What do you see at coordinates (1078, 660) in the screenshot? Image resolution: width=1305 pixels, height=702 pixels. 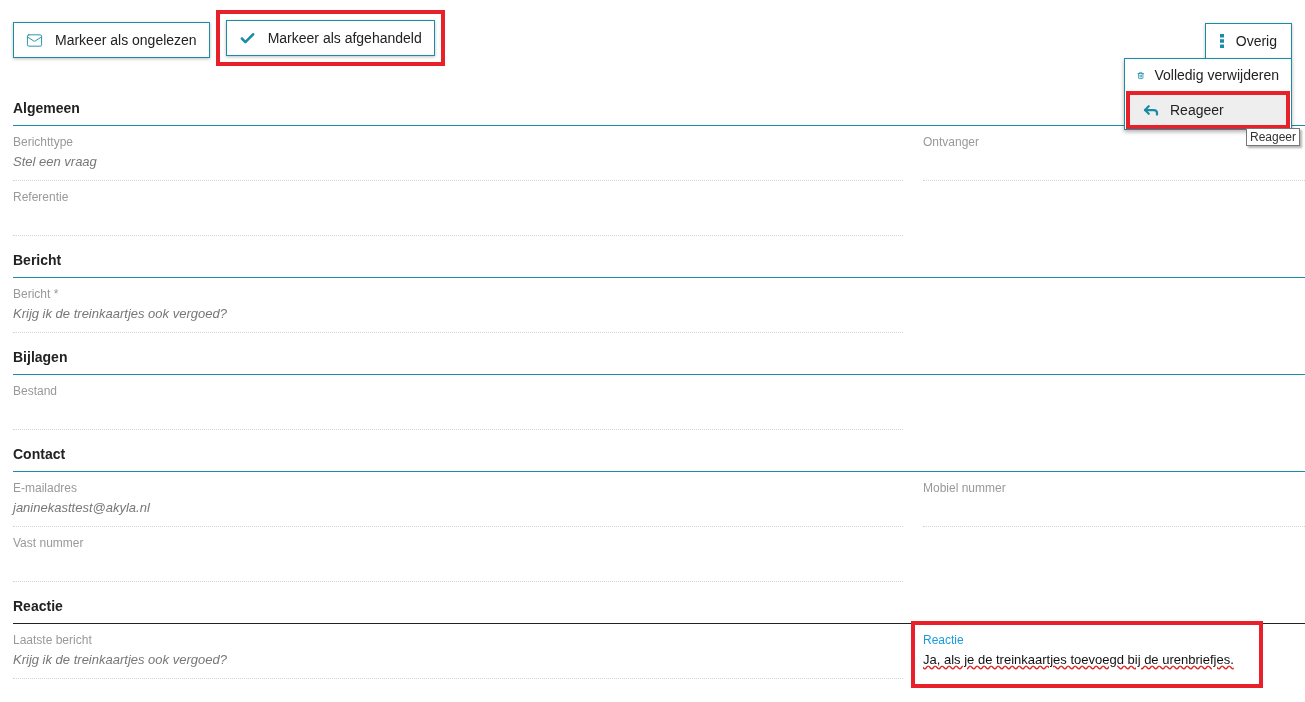 I see `field-value: Ja, als je de treinkaartjes toevoegd bij de urenbriefjes.` at bounding box center [1078, 660].